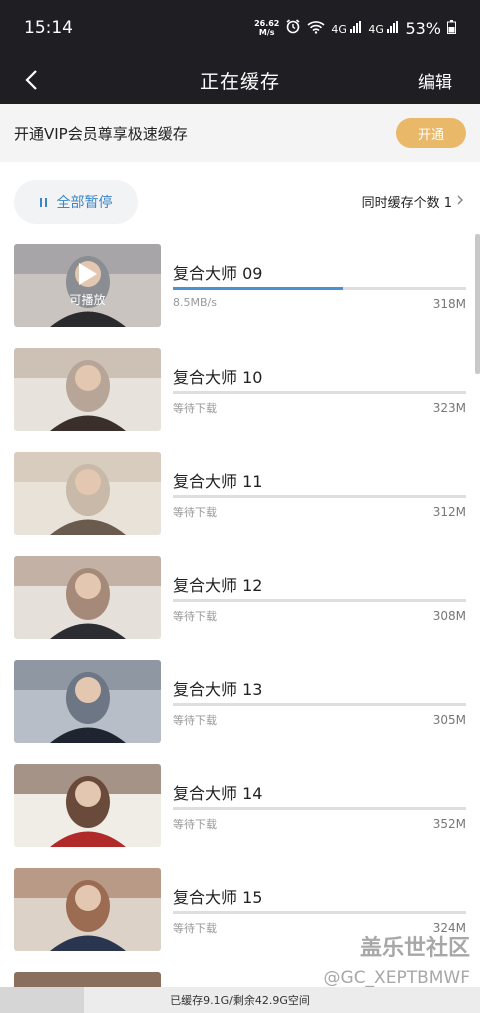 The height and width of the screenshot is (1013, 480). I want to click on battery-percent: 53%, so click(423, 28).